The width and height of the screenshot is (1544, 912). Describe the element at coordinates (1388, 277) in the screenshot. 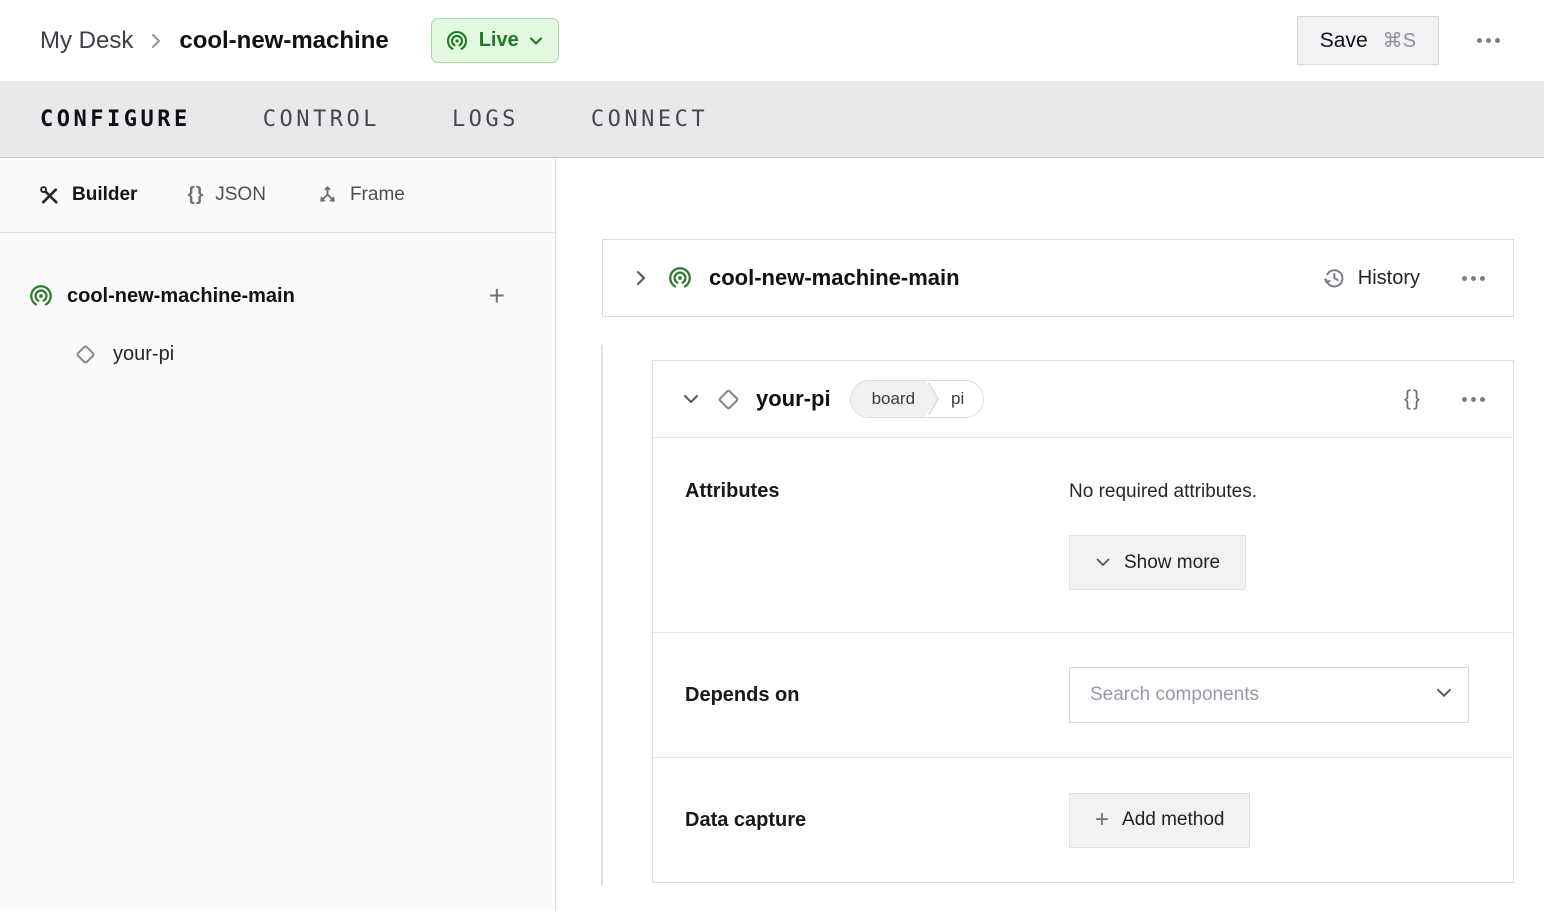

I see `history-label: History` at that location.